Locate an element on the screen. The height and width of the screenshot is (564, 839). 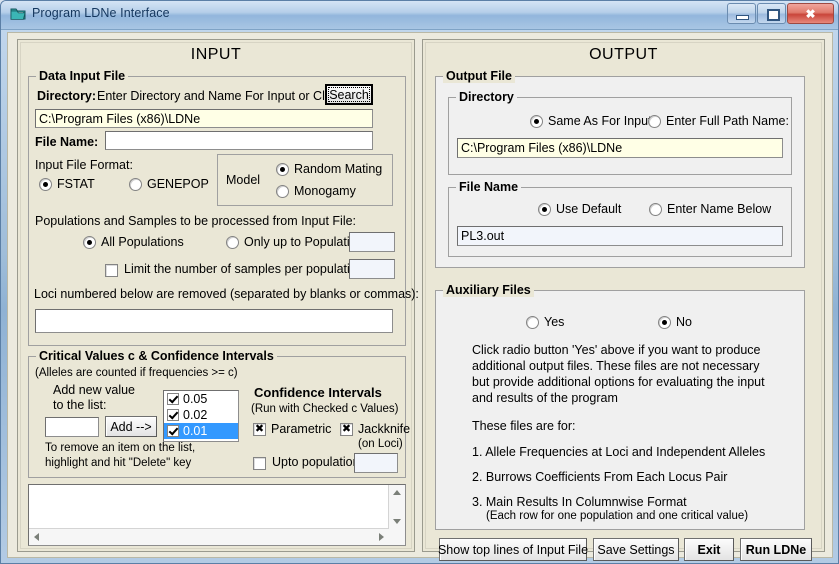
only-up-to-population-field is located at coordinates (372, 242).